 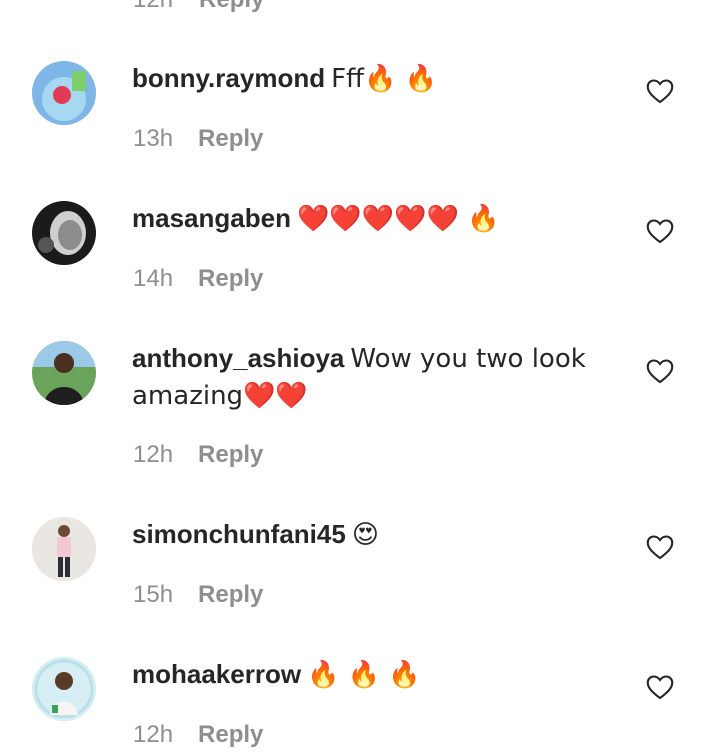 I want to click on comment-text-block: masangaben ❤️❤️❤️❤️❤️ 🔥, so click(x=372, y=218).